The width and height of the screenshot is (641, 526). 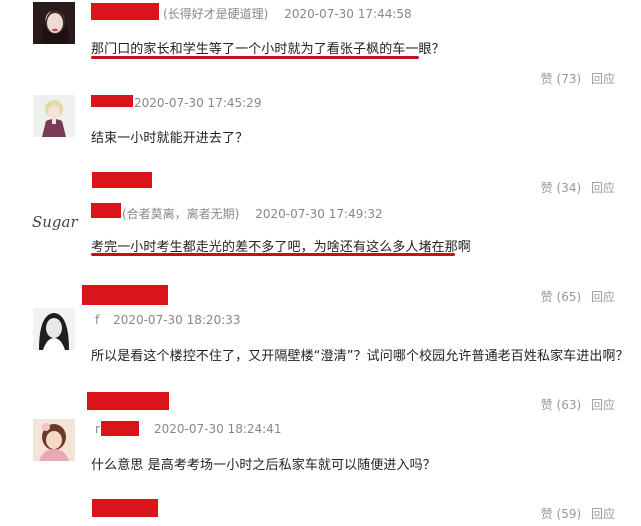 I want to click on comment-actions: 赞 (73) 回应, so click(x=575, y=78).